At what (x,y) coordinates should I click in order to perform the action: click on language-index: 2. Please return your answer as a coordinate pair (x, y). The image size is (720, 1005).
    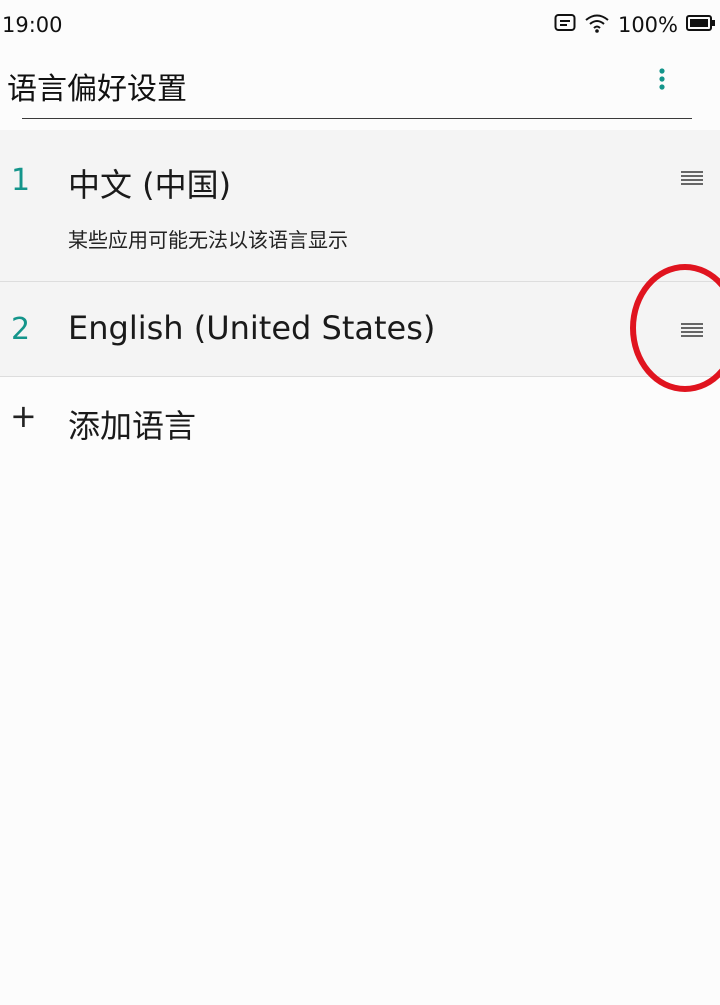
    Looking at the image, I should click on (21, 329).